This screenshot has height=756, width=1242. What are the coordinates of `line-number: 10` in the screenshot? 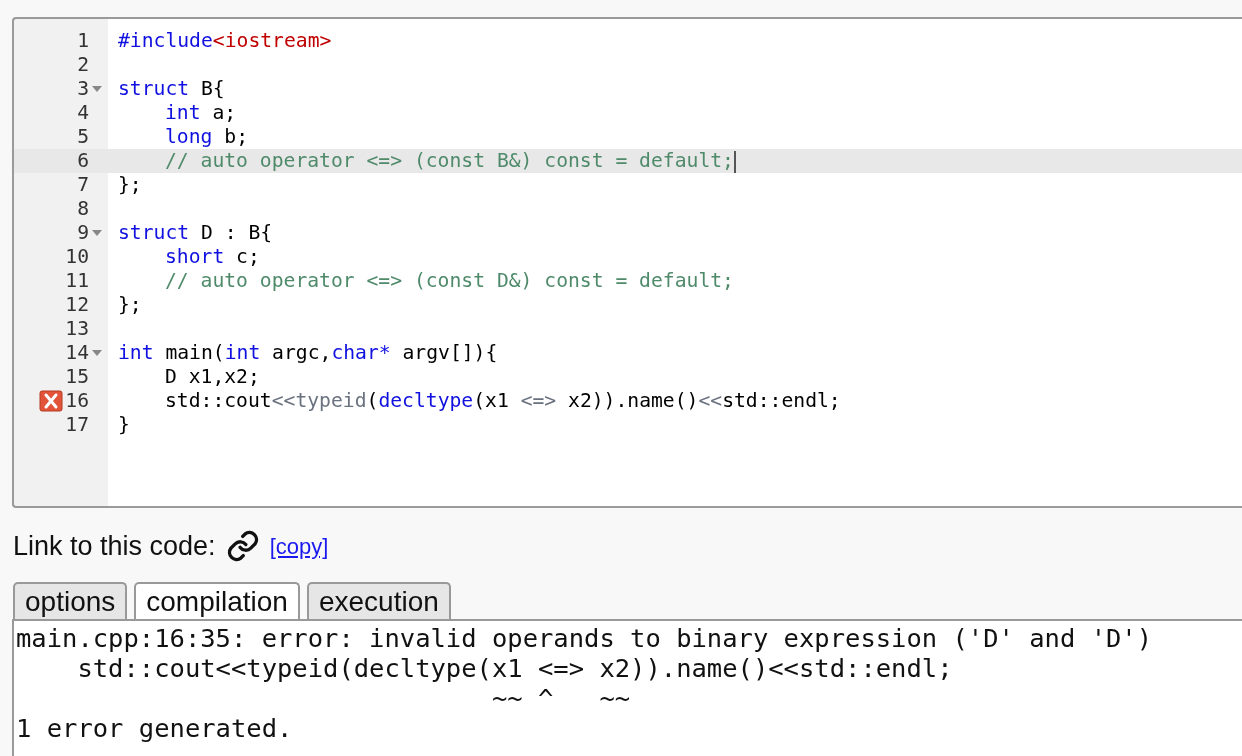 It's located at (77, 257).